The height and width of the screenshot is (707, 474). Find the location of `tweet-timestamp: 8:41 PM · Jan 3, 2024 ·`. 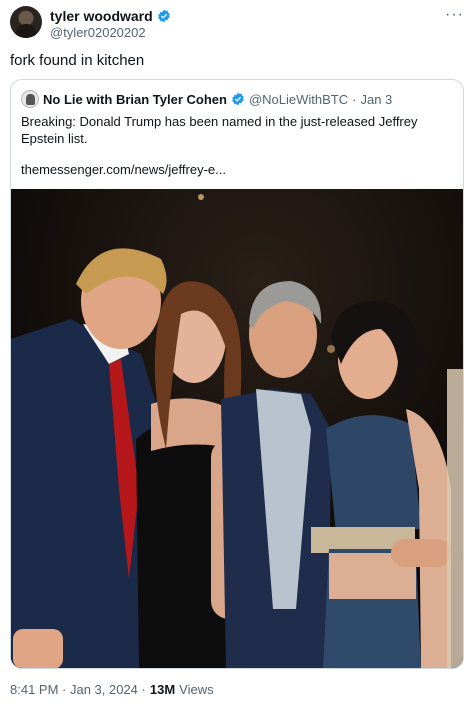

tweet-timestamp: 8:41 PM · Jan 3, 2024 · is located at coordinates (78, 689).